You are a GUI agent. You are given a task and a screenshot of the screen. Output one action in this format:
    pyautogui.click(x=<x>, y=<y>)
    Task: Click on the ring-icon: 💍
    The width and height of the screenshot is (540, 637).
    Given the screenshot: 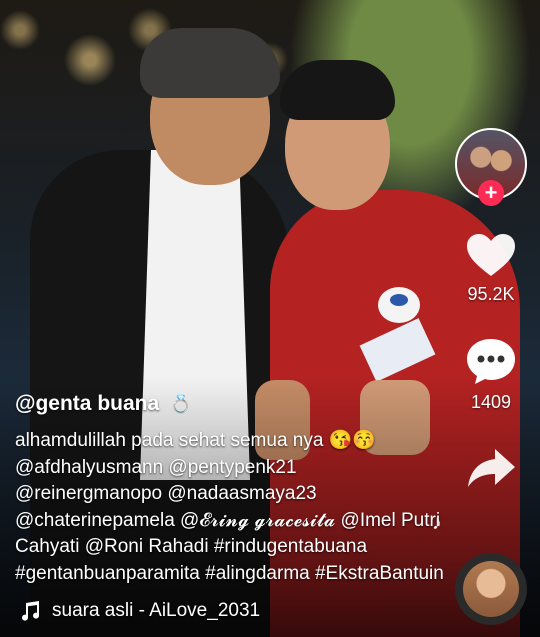 What is the action you would take?
    pyautogui.click(x=181, y=404)
    